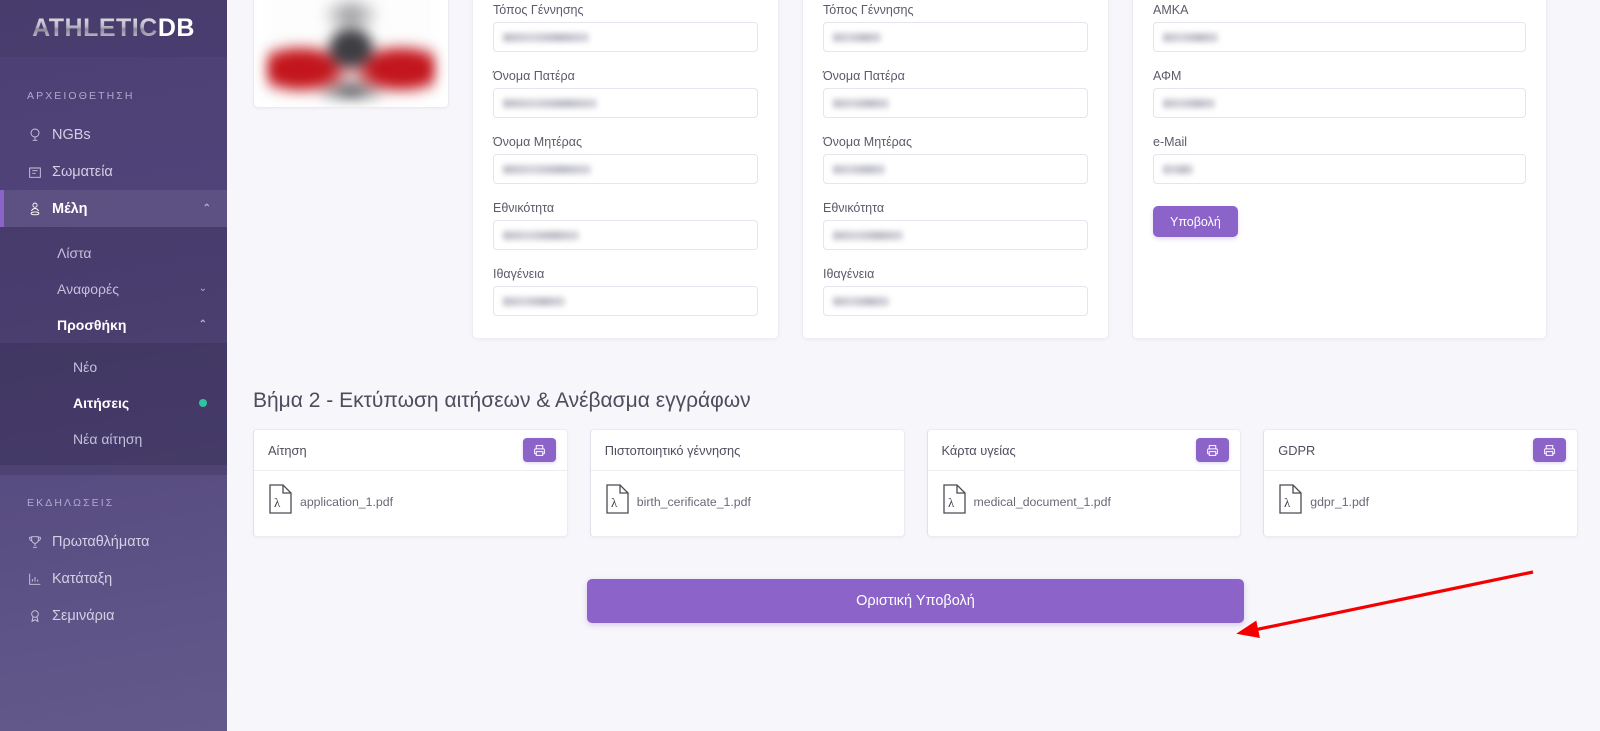  What do you see at coordinates (113, 289) in the screenshot?
I see `sidebar-subitem-anafores: Αναφορές ⌄` at bounding box center [113, 289].